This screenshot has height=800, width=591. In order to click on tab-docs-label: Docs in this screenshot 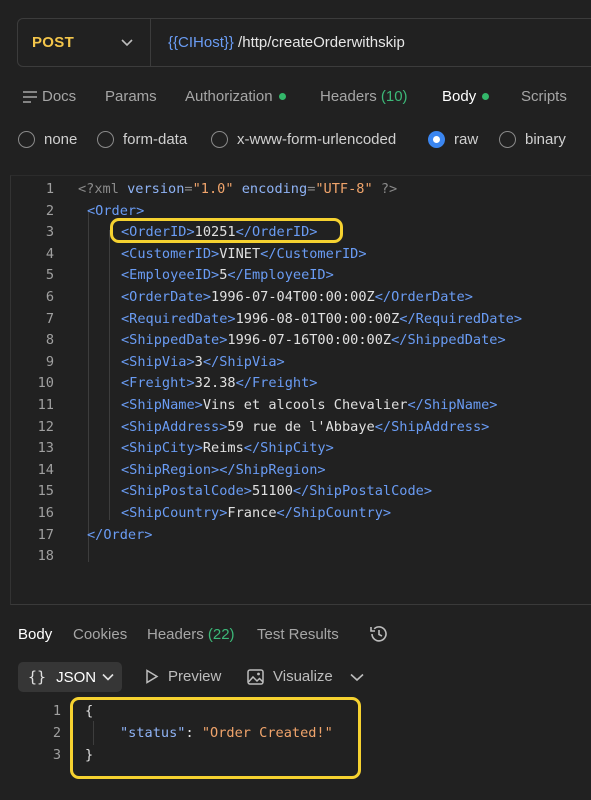, I will do `click(59, 96)`.